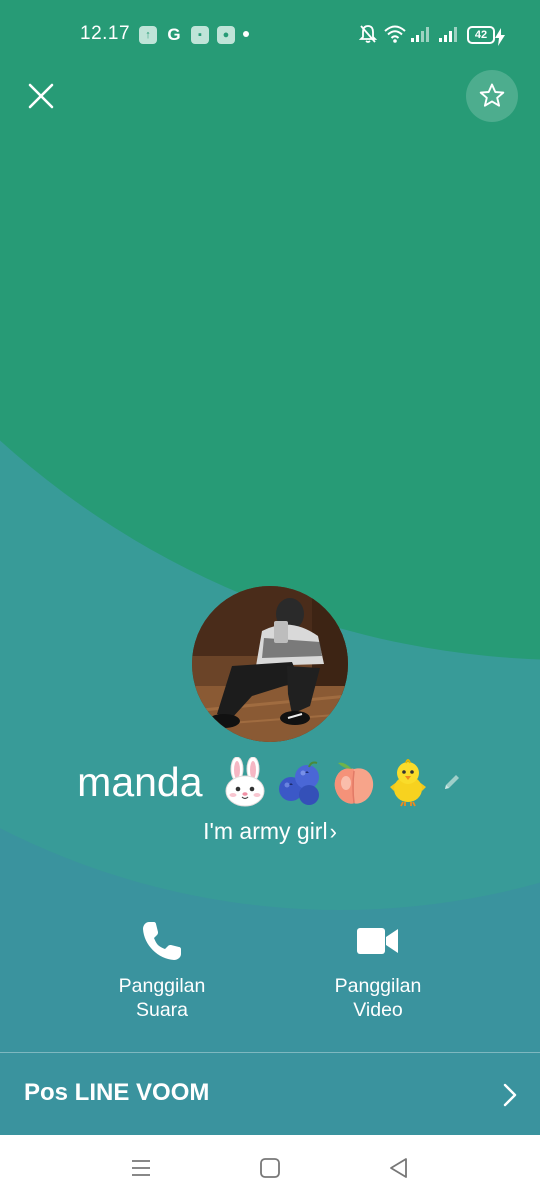  Describe the element at coordinates (420, 34) in the screenshot. I see `signal-sim1-icon` at that location.